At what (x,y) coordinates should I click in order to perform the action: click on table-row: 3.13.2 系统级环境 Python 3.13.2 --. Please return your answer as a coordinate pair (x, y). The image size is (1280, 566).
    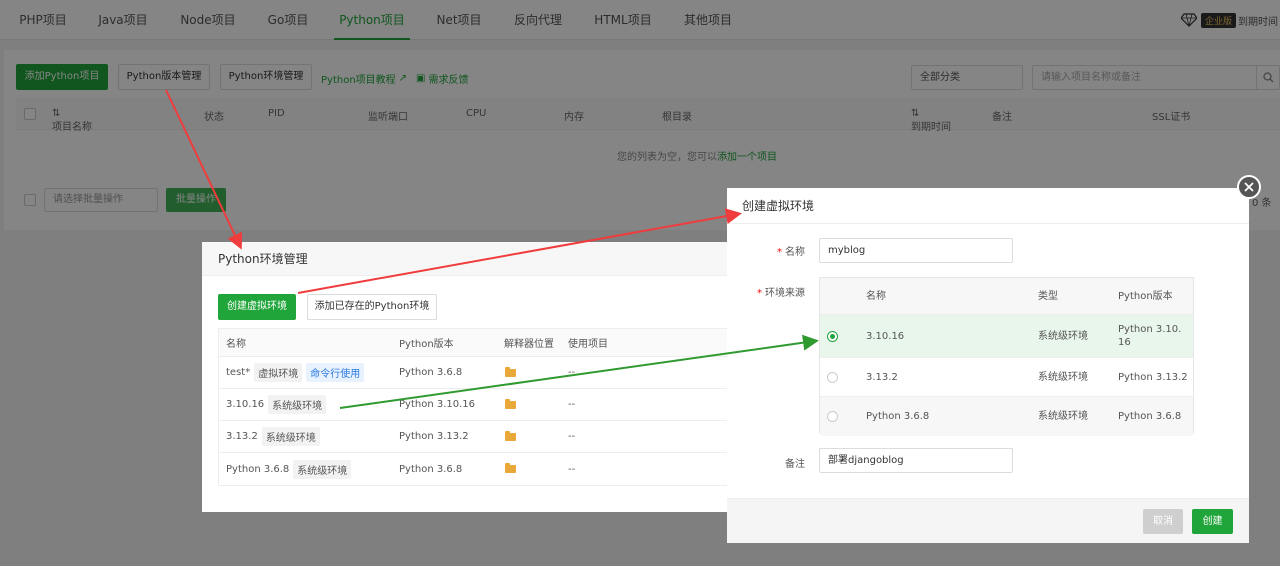
    Looking at the image, I should click on (478, 437).